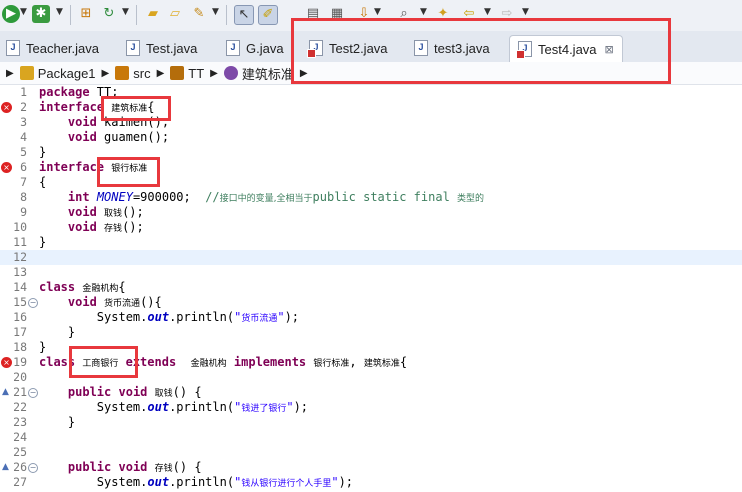 The image size is (742, 492). What do you see at coordinates (371, 437) in the screenshot?
I see `code-line: 24` at bounding box center [371, 437].